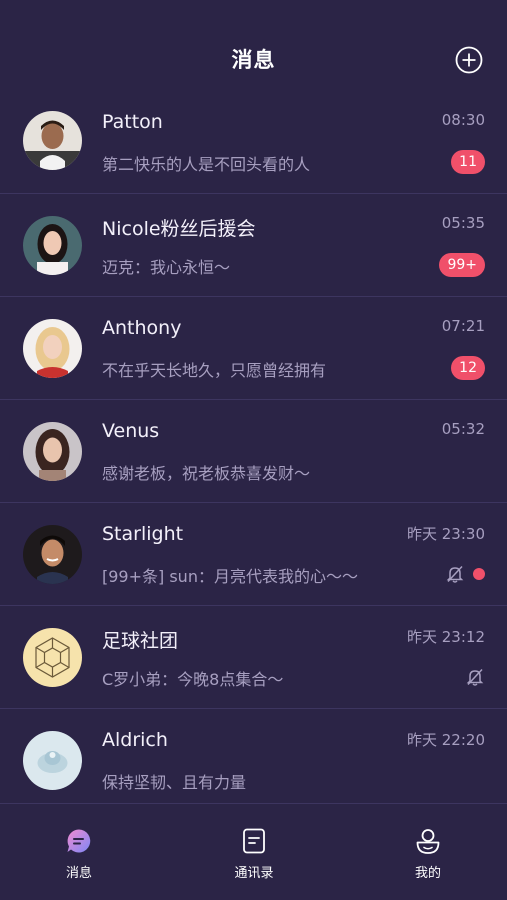 The image size is (507, 900). What do you see at coordinates (143, 534) in the screenshot?
I see `conversation-name: Starlight` at bounding box center [143, 534].